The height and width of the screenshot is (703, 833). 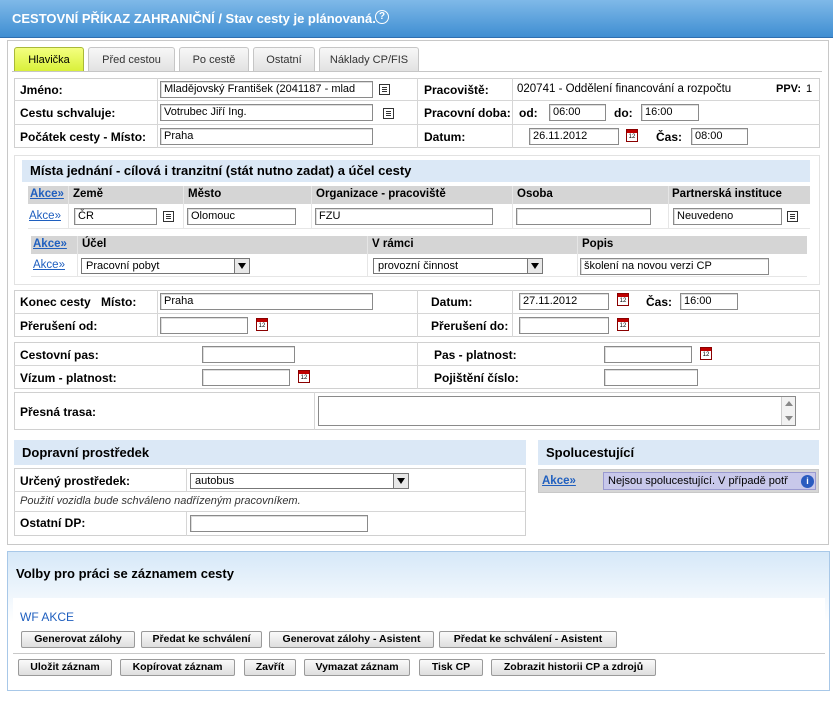 I want to click on tab-hlavicka: Hlavička, so click(x=49, y=59).